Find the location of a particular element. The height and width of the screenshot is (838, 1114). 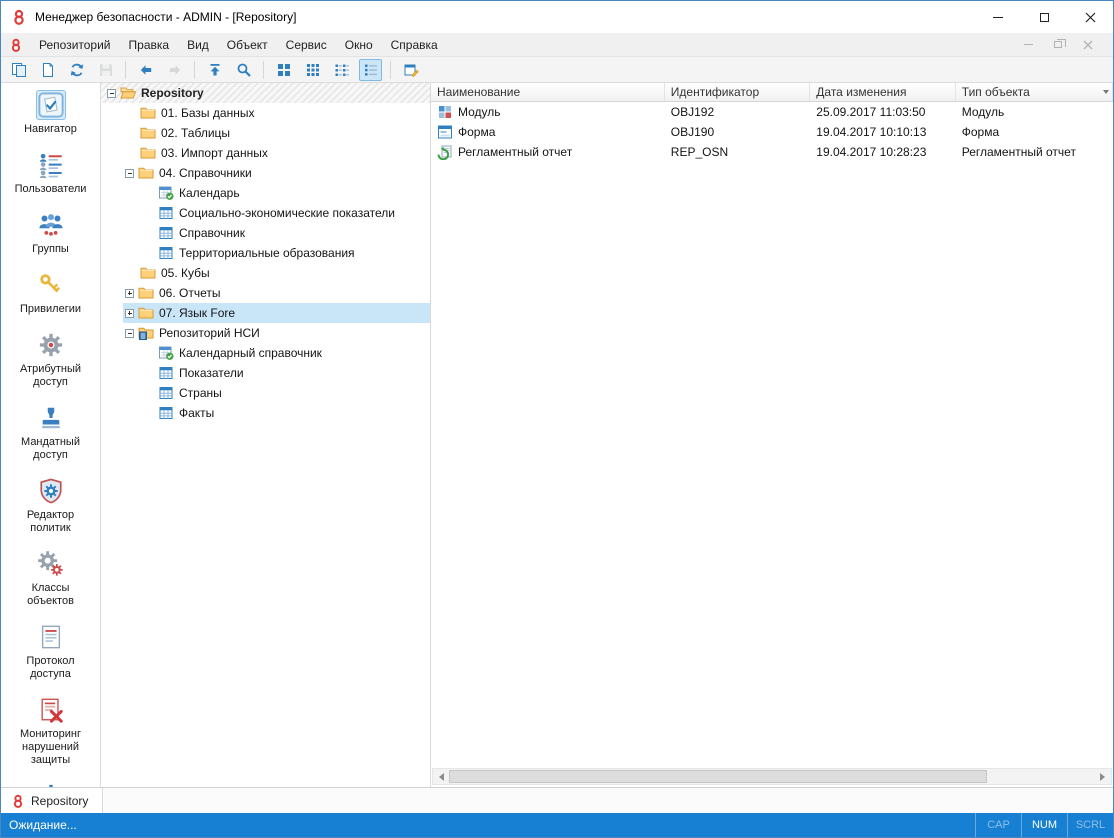

tree-node: Справочник is located at coordinates (265, 233).